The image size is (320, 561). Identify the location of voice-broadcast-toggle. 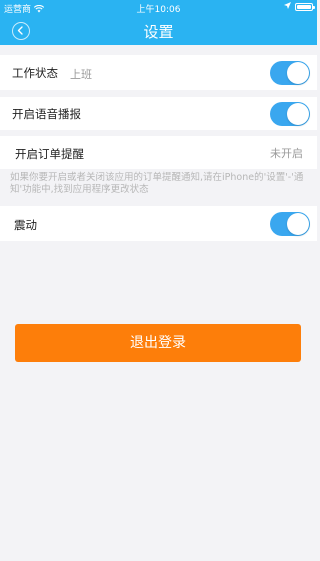
(290, 114).